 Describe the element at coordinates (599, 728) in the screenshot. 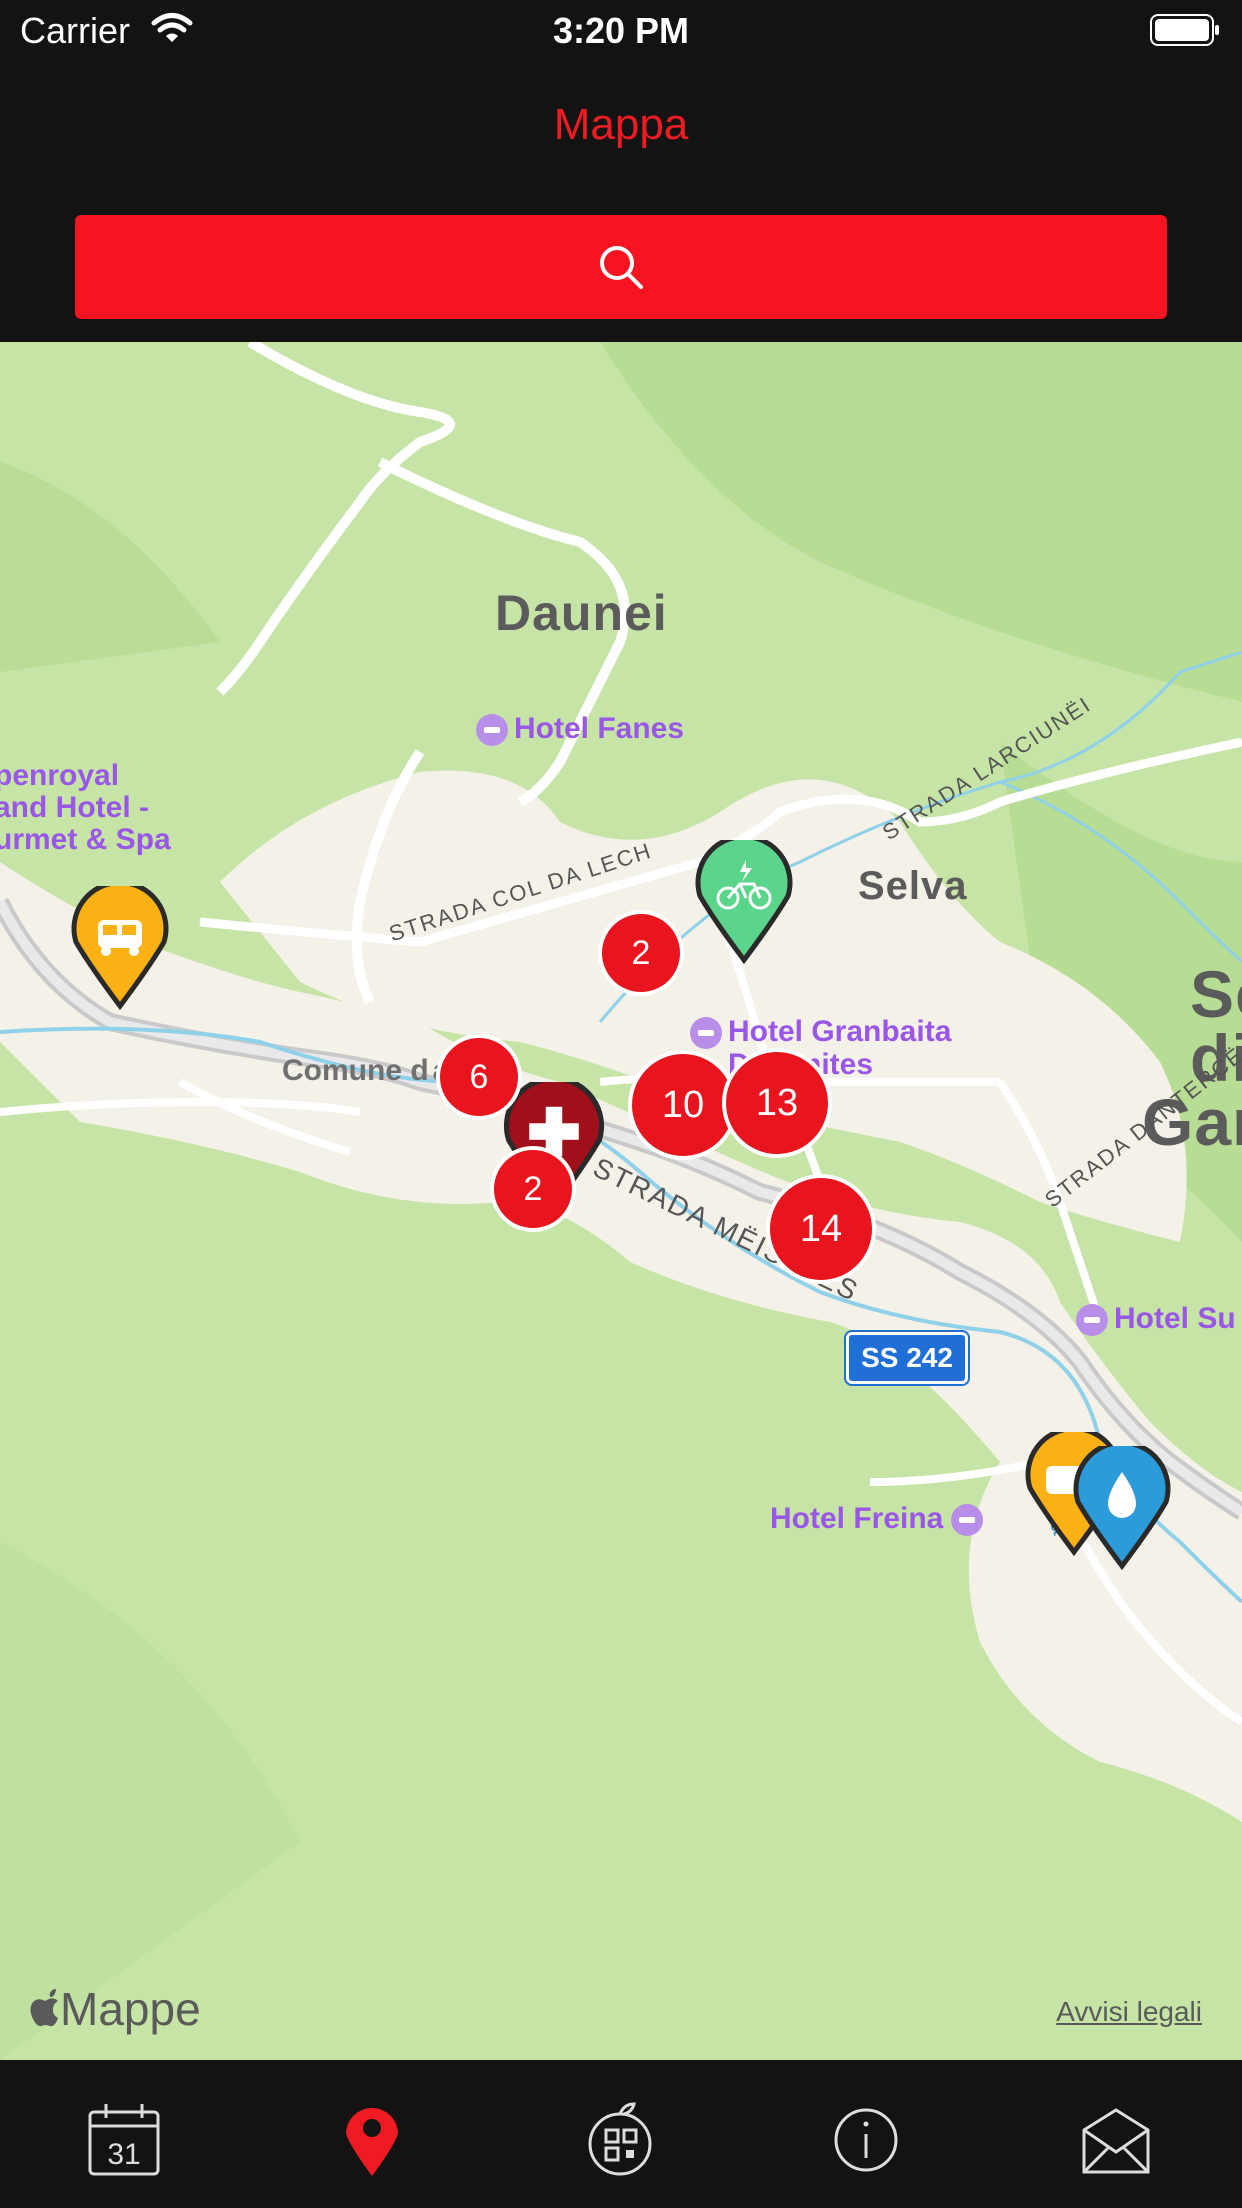

I see `hotel-name: Hotel Fanes` at that location.